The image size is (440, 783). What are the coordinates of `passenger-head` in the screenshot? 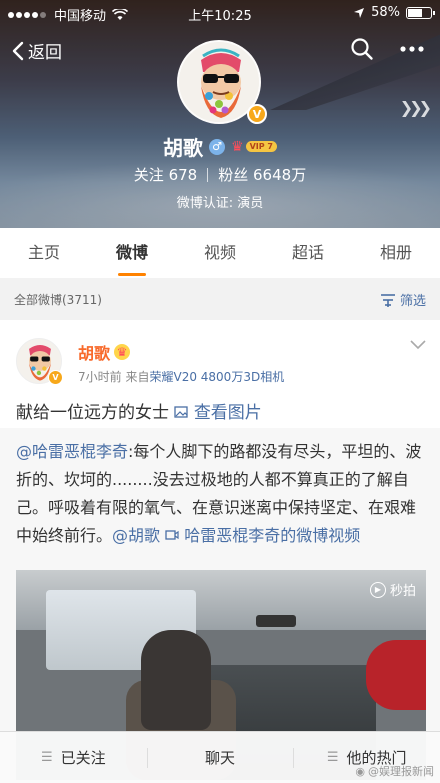 It's located at (176, 680).